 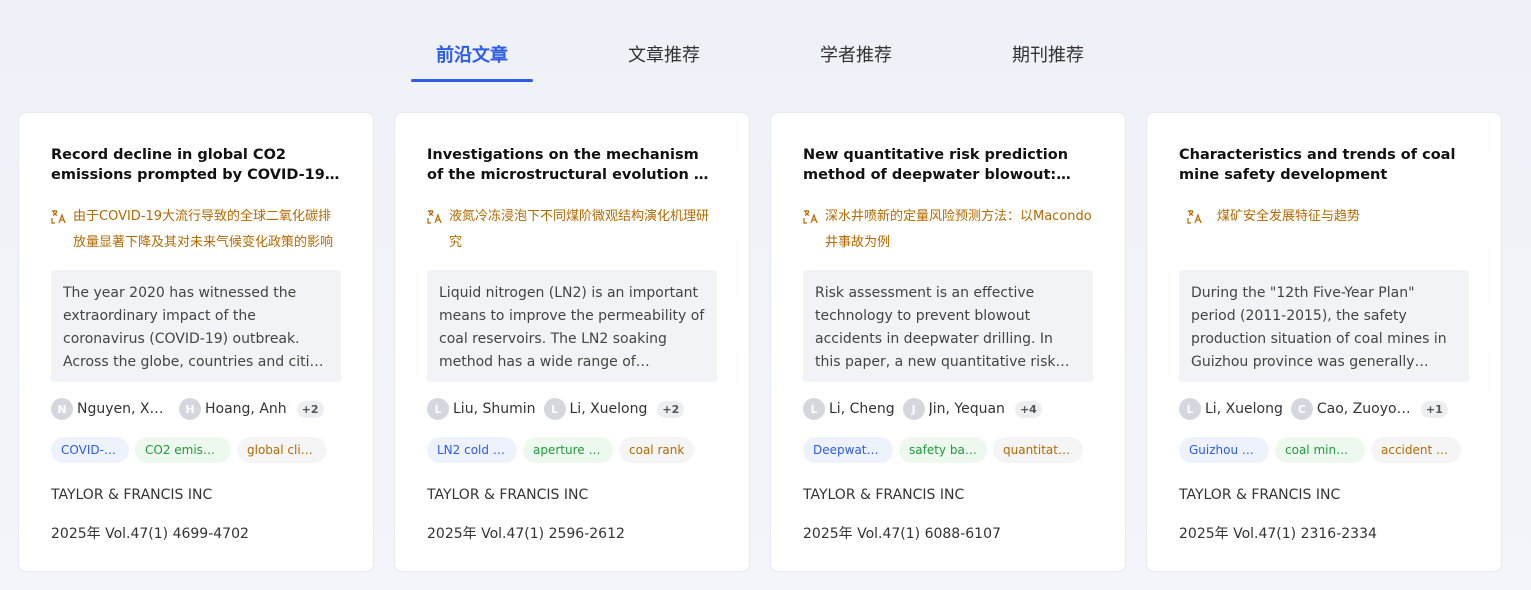 What do you see at coordinates (150, 534) in the screenshot?
I see `publication-meta: 2025年 Vol.47(1) 4699-4702` at bounding box center [150, 534].